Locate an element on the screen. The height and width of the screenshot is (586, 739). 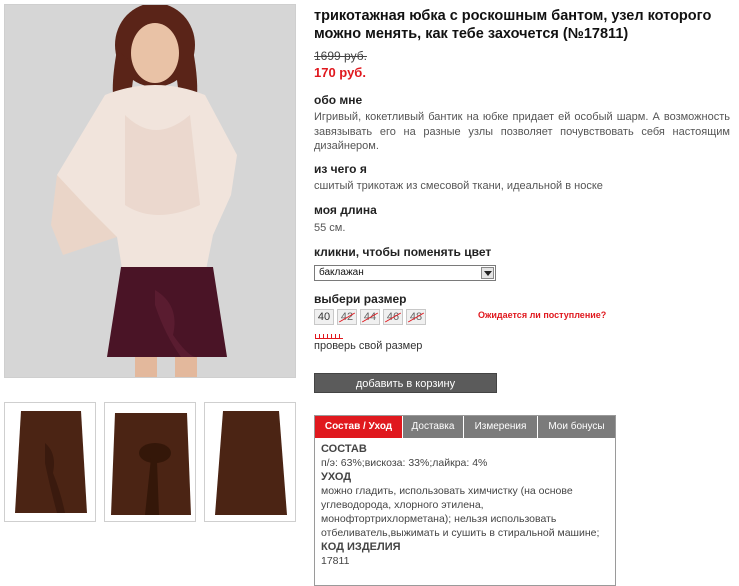
size-heading: выбери размер is located at coordinates (360, 299).